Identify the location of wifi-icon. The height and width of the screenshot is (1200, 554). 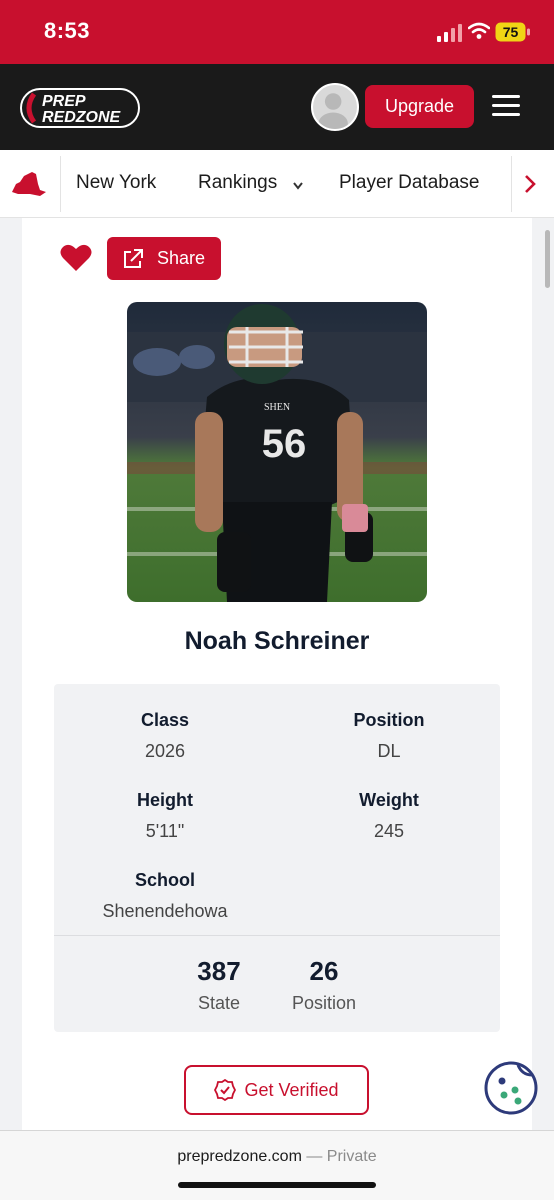
(479, 30).